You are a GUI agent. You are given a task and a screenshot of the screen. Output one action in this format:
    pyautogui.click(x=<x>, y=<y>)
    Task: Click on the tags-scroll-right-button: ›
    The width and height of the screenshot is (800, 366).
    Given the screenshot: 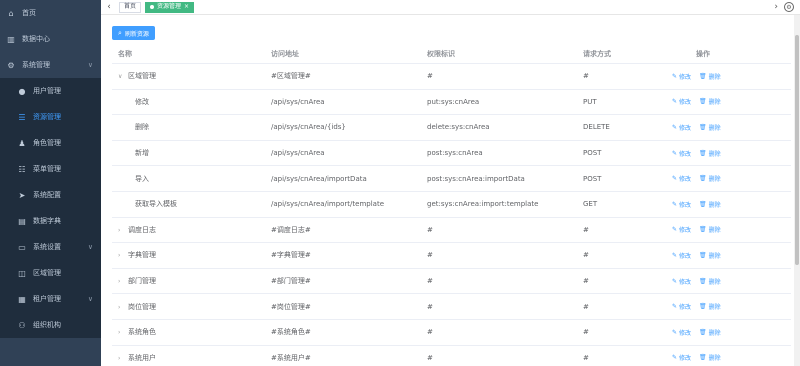 What is the action you would take?
    pyautogui.click(x=776, y=7)
    